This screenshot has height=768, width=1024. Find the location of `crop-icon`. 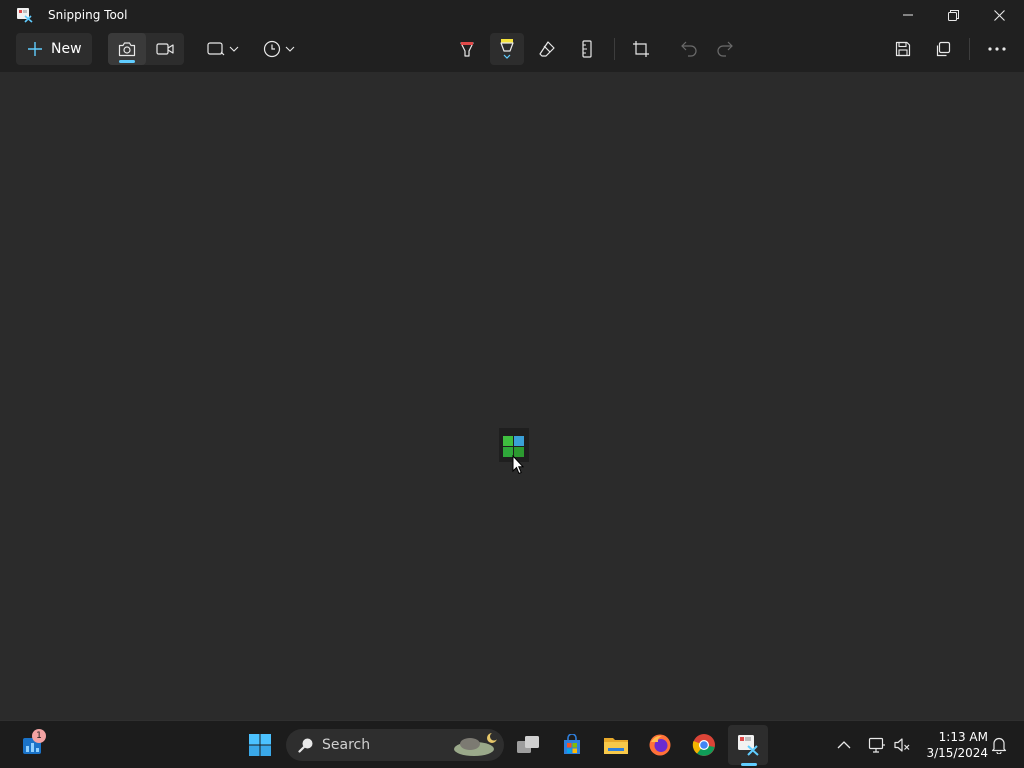

crop-icon is located at coordinates (641, 49).